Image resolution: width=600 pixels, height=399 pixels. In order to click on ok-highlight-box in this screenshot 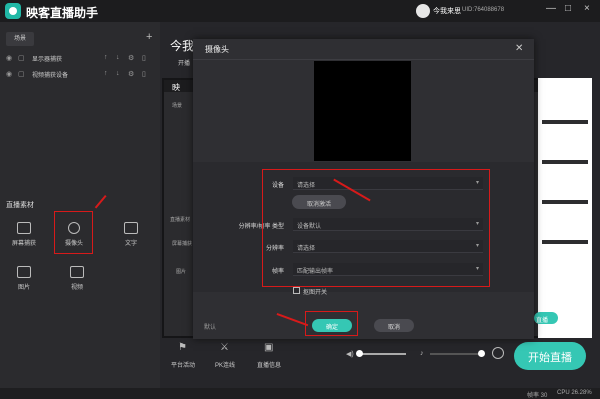, I will do `click(331, 323)`.